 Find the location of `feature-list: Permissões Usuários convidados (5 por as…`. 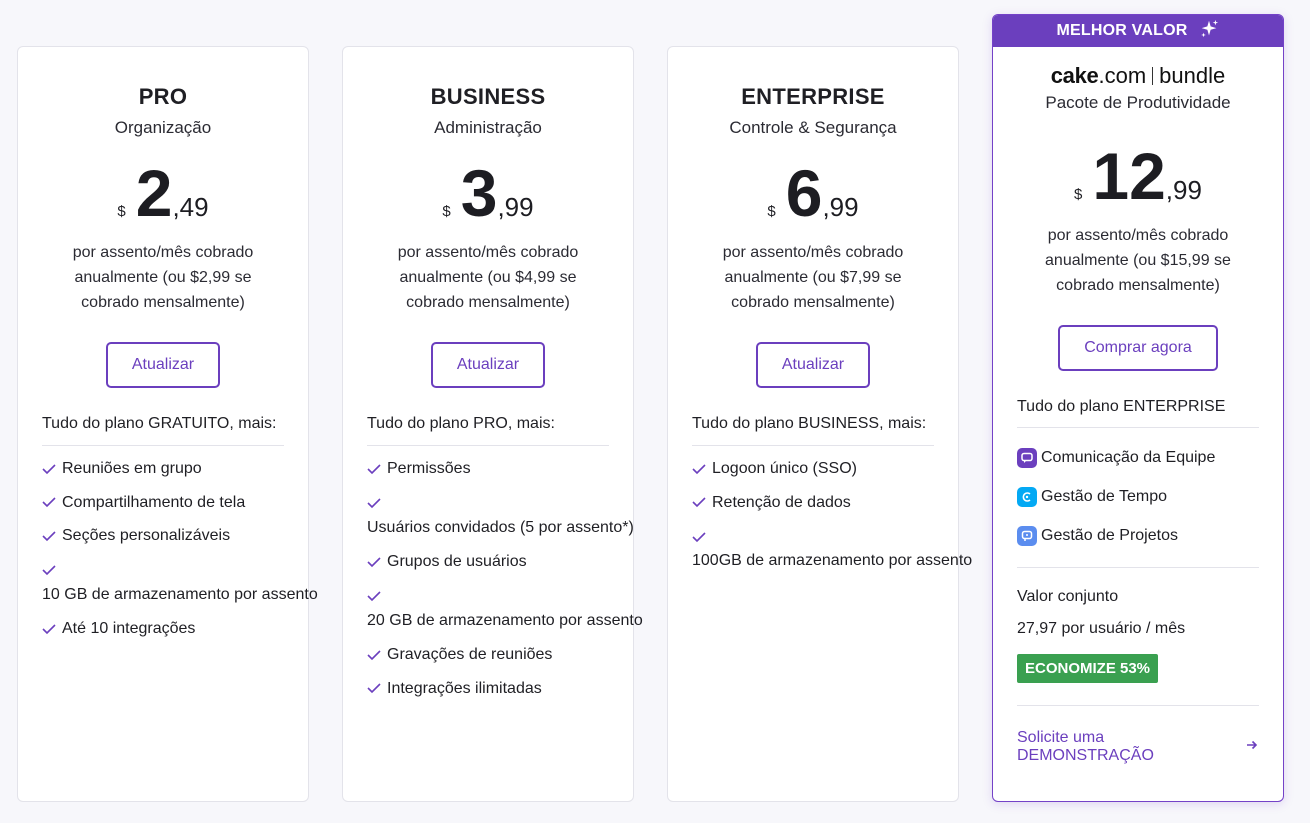

feature-list: Permissões Usuários convidados (5 por as… is located at coordinates (505, 579).